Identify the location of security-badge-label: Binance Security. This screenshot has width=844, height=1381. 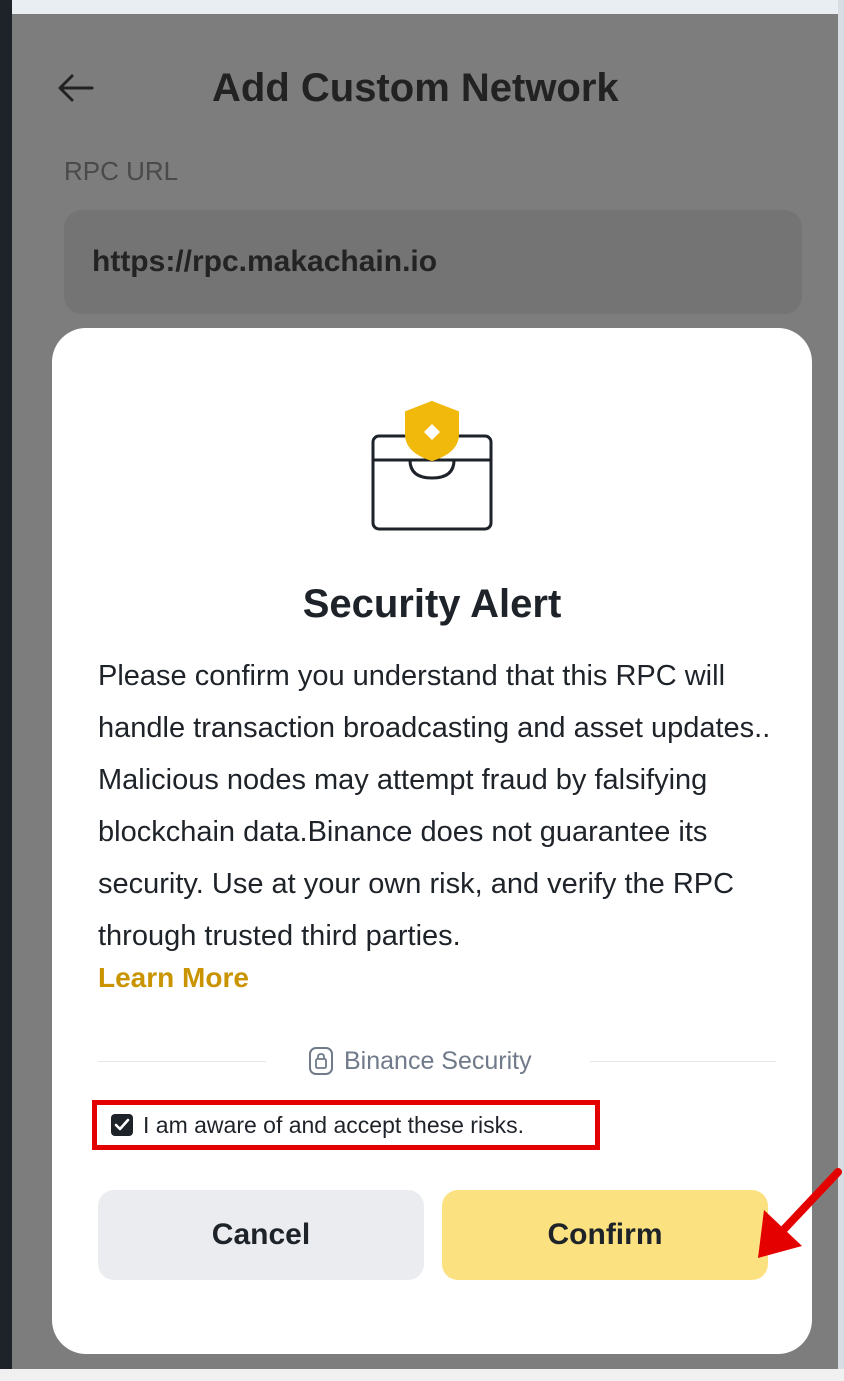
(438, 1060).